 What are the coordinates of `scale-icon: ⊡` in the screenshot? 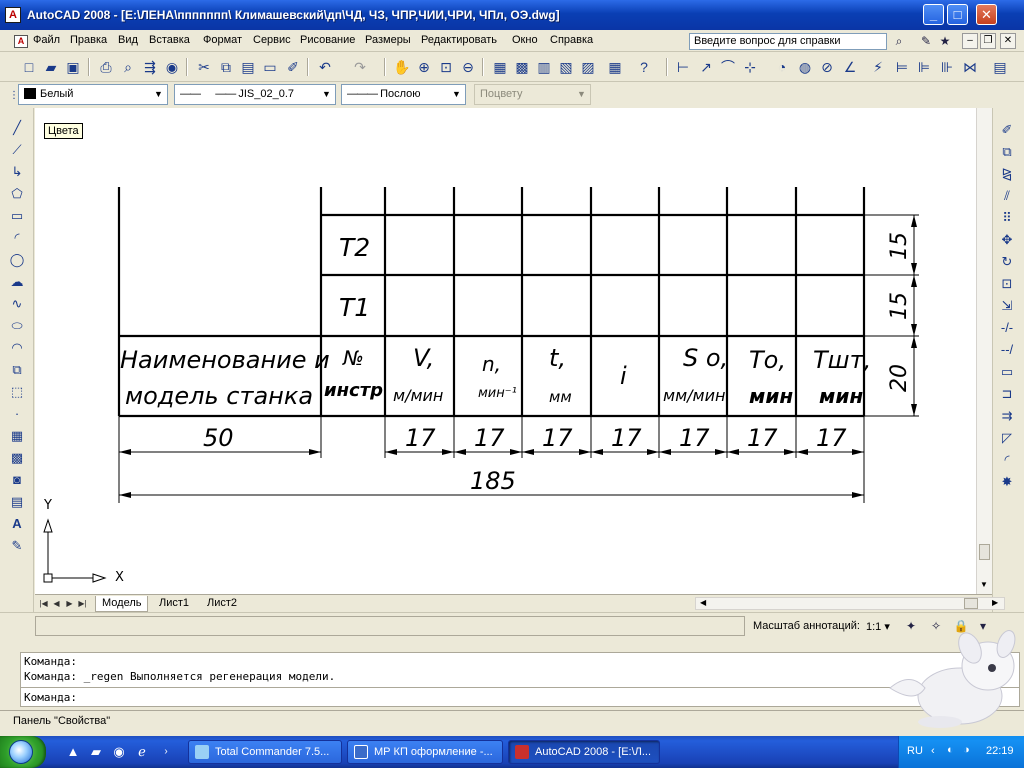 It's located at (1007, 284).